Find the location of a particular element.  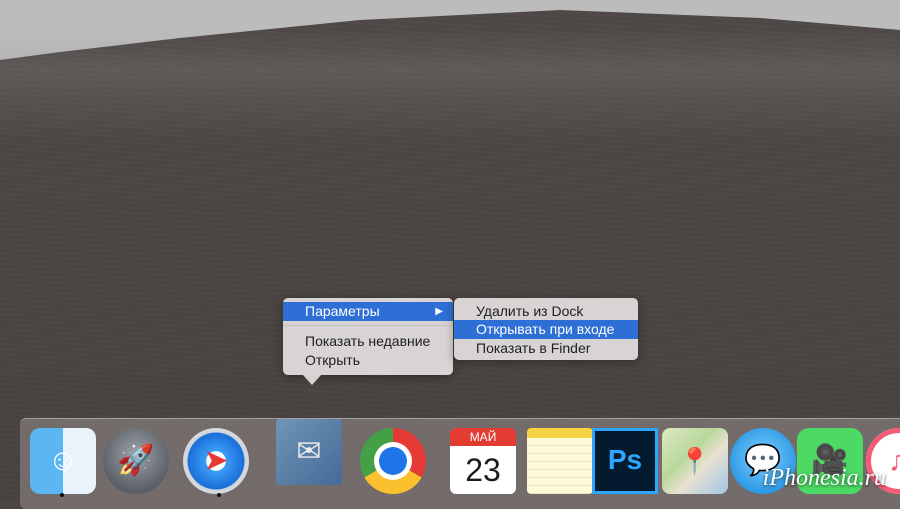

map-icon: 📍 is located at coordinates (695, 461).